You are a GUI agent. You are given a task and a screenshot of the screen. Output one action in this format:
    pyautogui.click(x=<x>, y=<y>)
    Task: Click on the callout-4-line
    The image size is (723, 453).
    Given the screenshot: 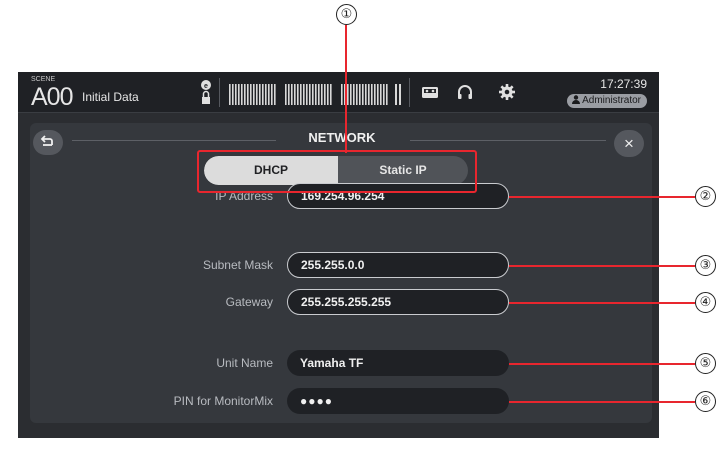 What is the action you would take?
    pyautogui.click(x=602, y=303)
    